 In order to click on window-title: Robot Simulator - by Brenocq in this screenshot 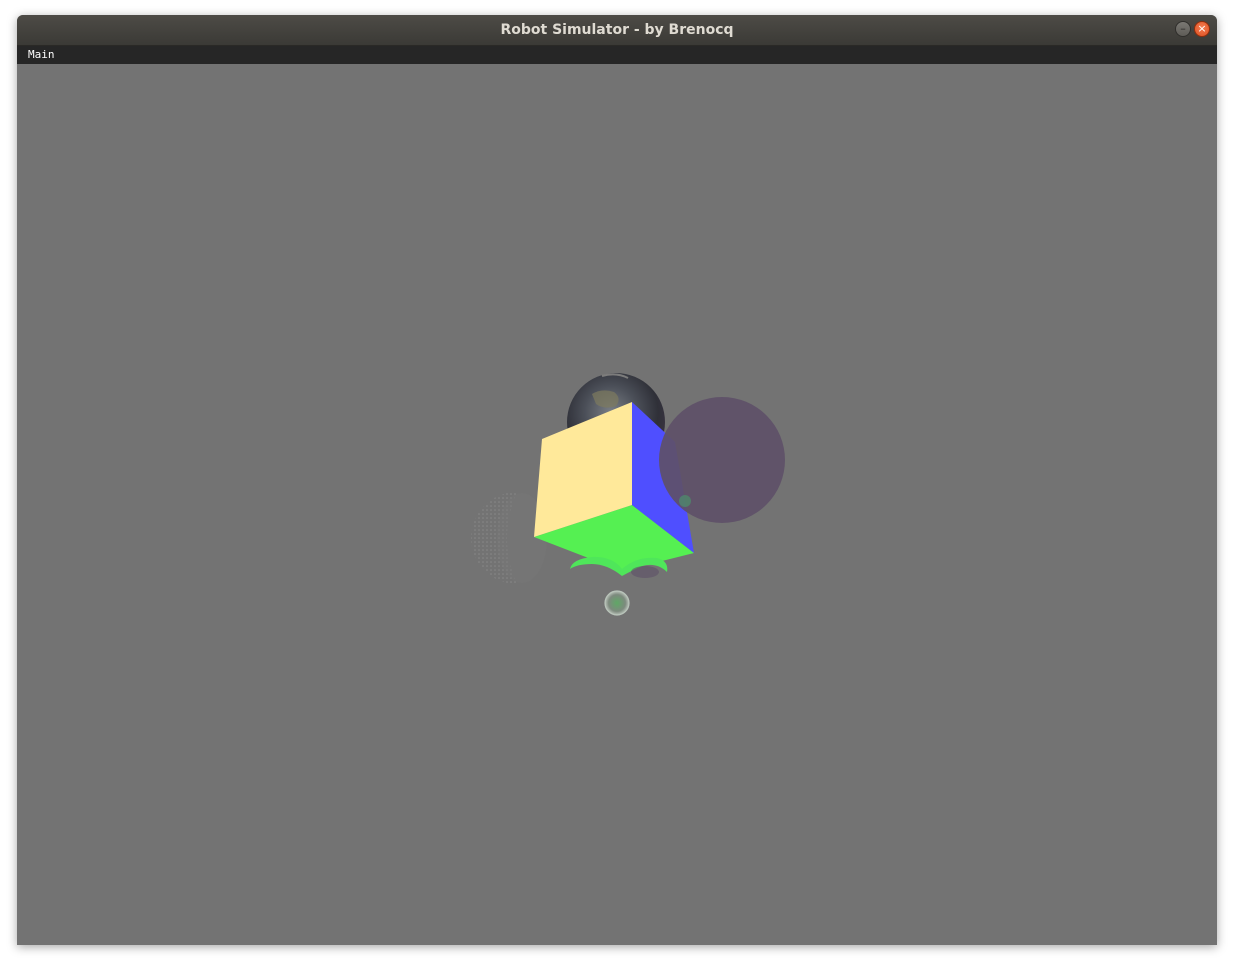, I will do `click(617, 30)`.